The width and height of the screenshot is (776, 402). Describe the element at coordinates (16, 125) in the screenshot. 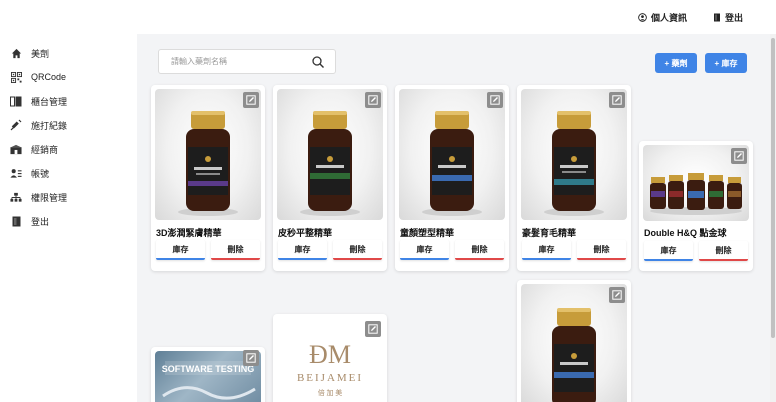

I see `syringe-icon` at that location.